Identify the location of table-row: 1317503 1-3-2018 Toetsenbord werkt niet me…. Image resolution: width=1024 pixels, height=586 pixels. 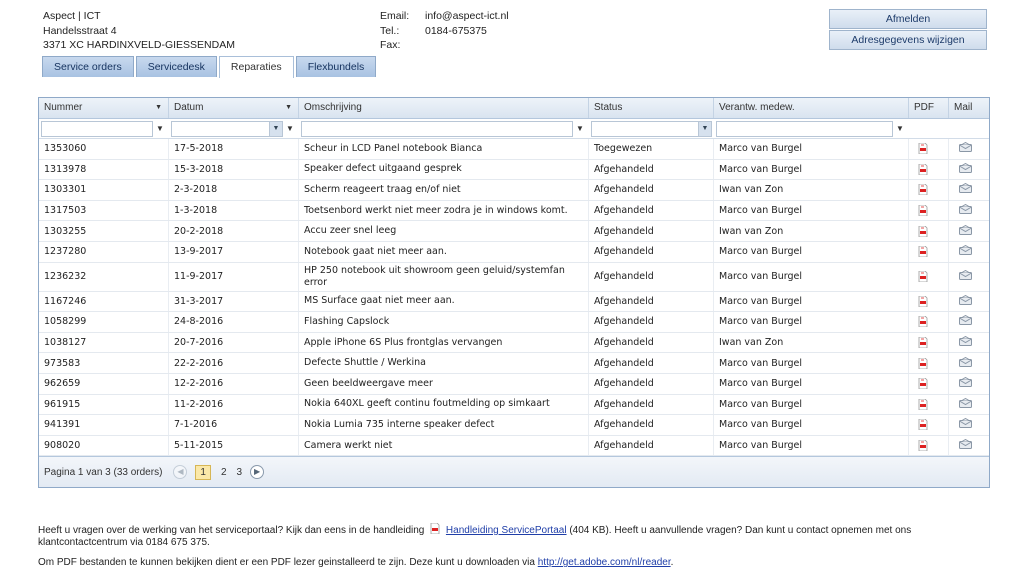
(514, 211).